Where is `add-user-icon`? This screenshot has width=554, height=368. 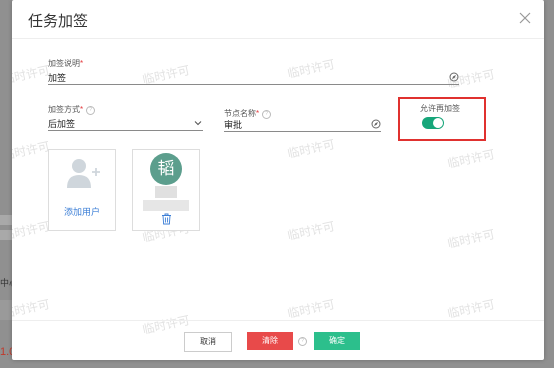 add-user-icon is located at coordinates (83, 173).